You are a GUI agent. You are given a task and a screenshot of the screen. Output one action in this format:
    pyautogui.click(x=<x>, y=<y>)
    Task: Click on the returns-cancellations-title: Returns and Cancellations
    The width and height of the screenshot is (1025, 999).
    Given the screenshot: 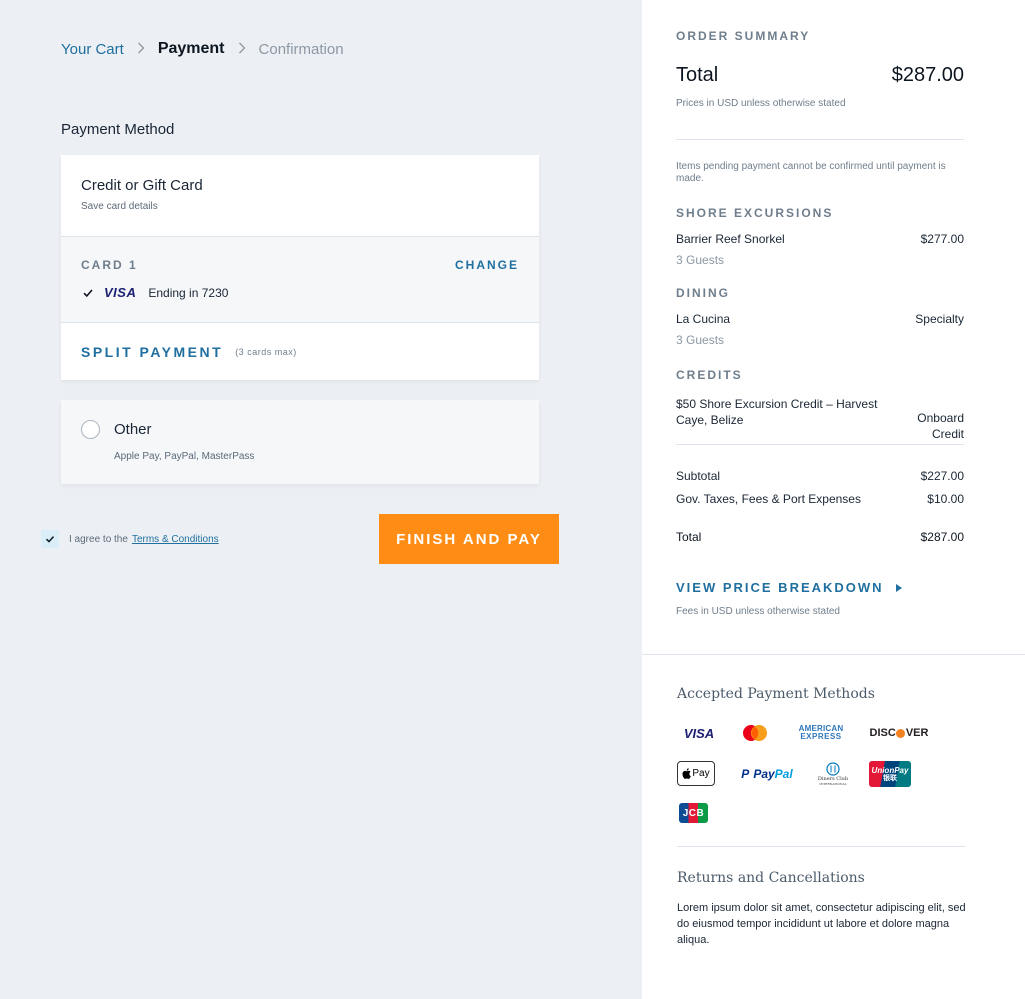 What is the action you would take?
    pyautogui.click(x=771, y=878)
    